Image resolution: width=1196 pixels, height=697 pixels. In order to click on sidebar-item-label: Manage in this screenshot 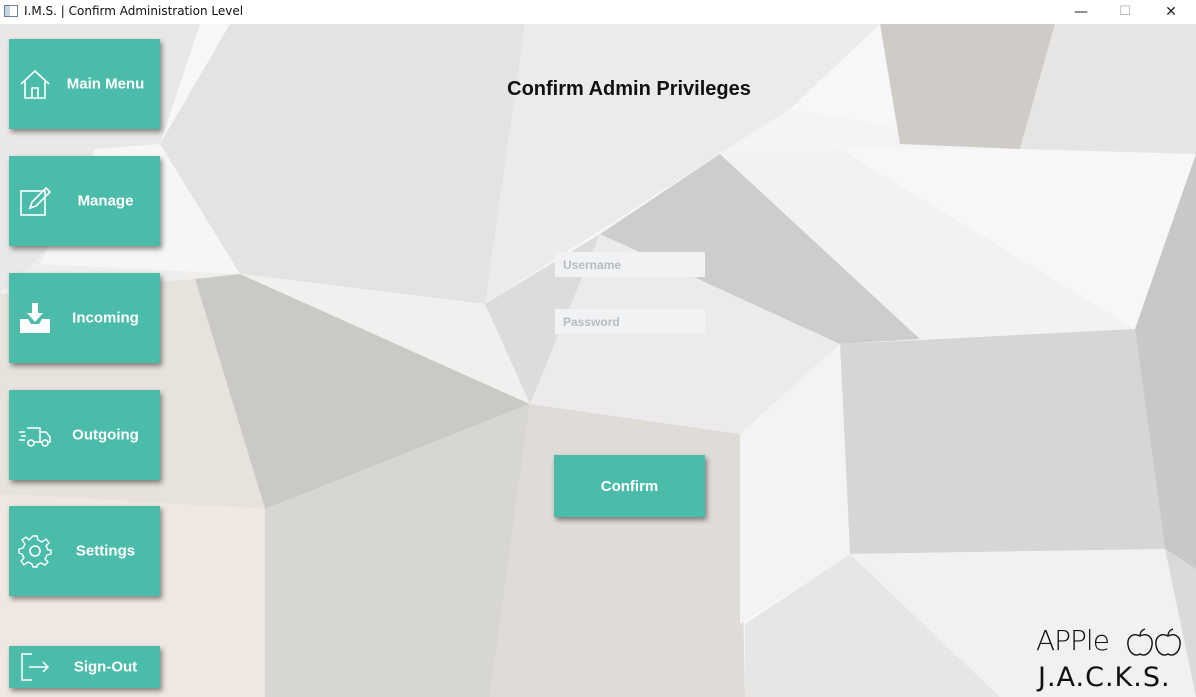, I will do `click(105, 201)`.